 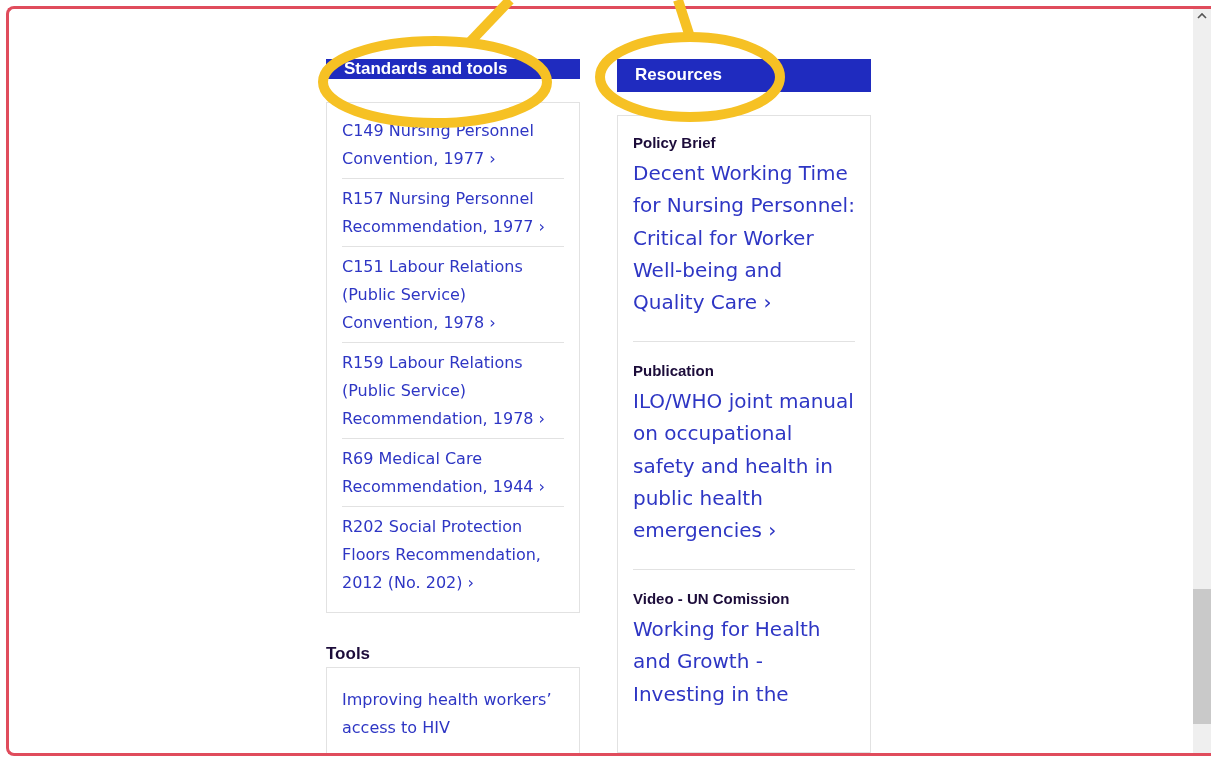 What do you see at coordinates (453, 713) in the screenshot?
I see `tool-link: Improving health workers’ access to HIV` at bounding box center [453, 713].